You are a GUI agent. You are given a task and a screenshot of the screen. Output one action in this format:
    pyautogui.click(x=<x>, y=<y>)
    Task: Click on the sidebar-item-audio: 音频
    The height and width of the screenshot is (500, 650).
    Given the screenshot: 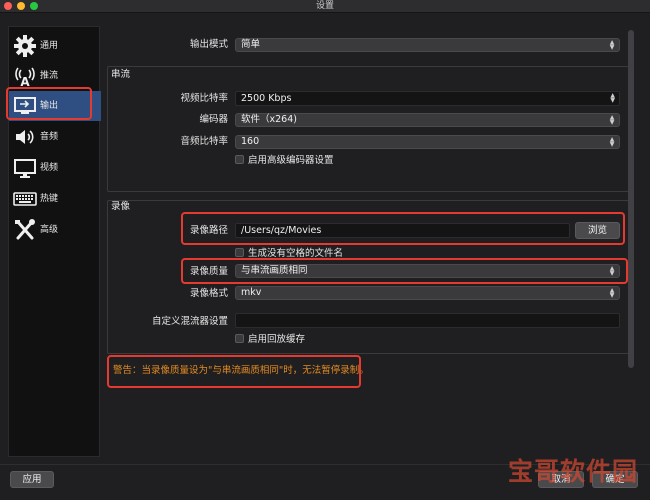 What is the action you would take?
    pyautogui.click(x=55, y=137)
    